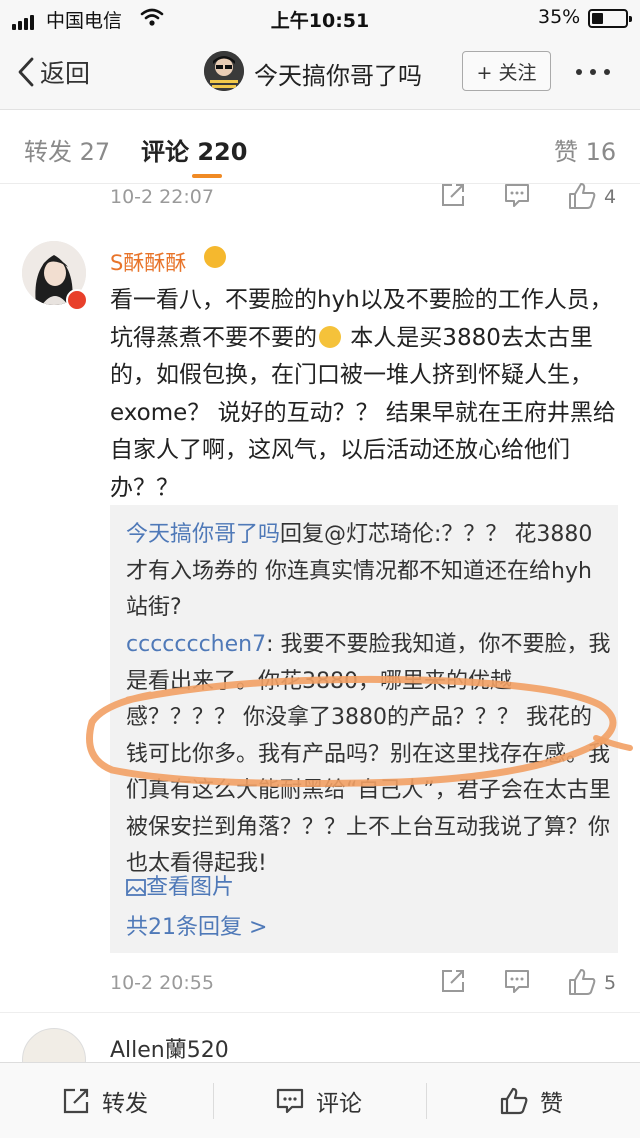 The height and width of the screenshot is (1138, 640). Describe the element at coordinates (551, 1104) in the screenshot. I see `like-label: 赞` at that location.